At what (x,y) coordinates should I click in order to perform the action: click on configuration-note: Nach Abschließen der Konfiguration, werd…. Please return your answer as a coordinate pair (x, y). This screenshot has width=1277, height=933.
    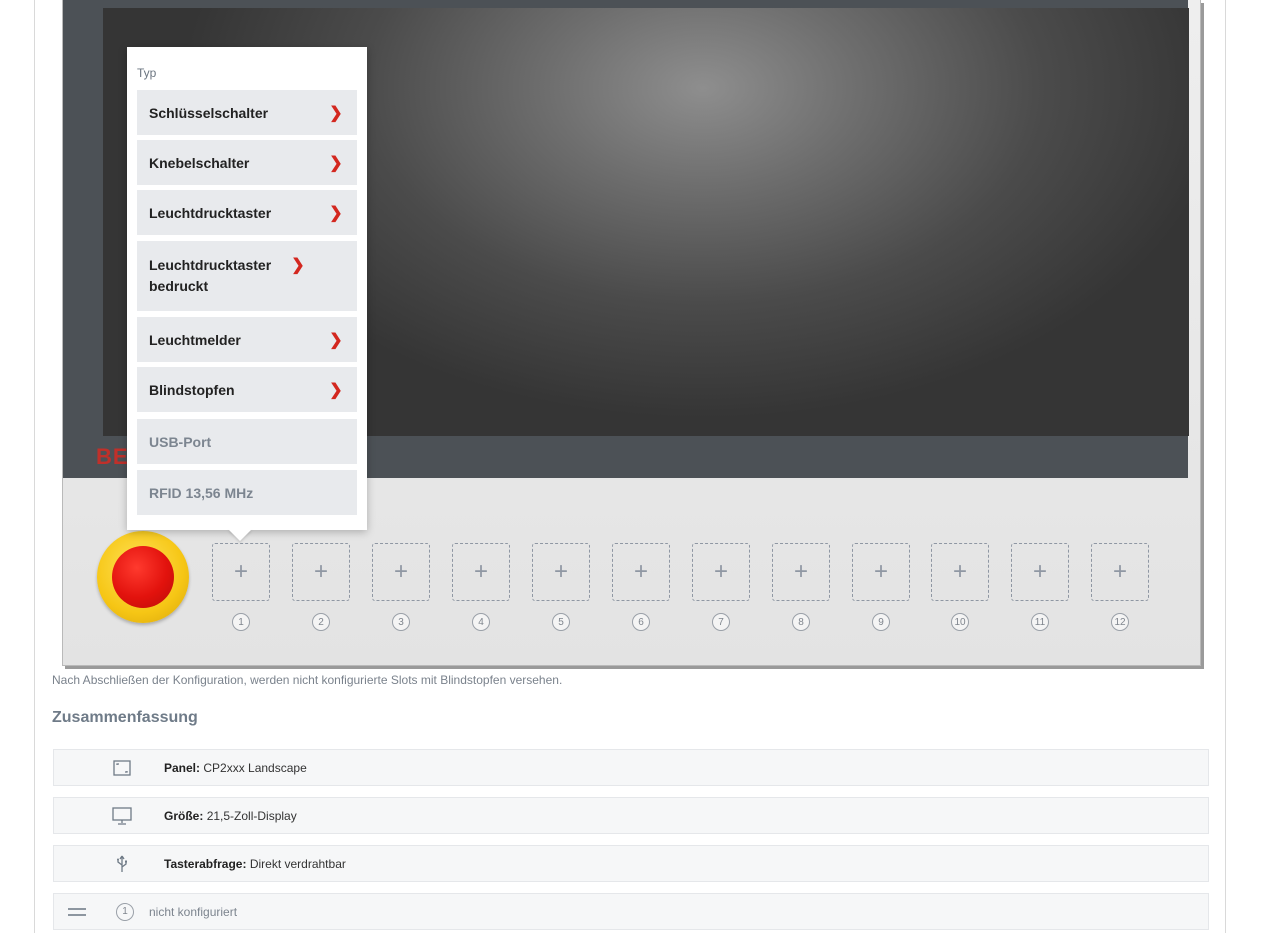
    Looking at the image, I should click on (307, 680).